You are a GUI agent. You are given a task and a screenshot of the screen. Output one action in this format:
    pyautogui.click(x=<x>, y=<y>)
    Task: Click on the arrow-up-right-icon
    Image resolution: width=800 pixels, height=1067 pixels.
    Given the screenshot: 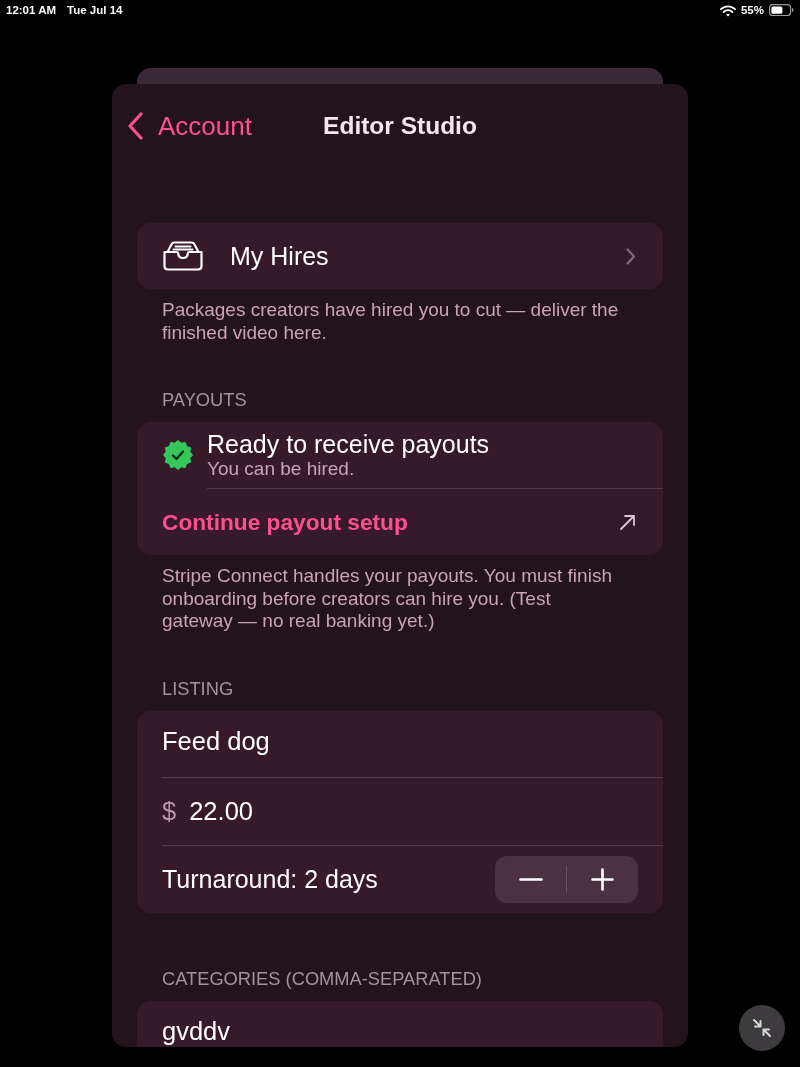 What is the action you would take?
    pyautogui.click(x=627, y=522)
    